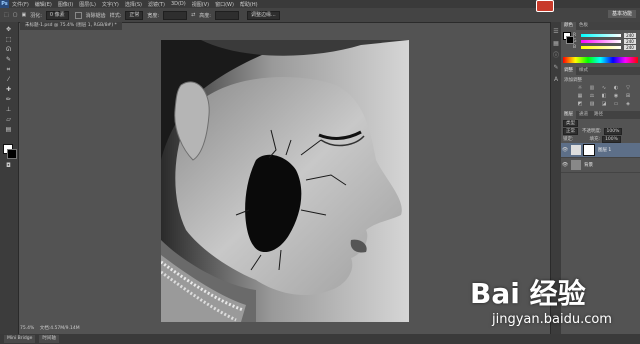 This screenshot has height=344, width=640. What do you see at coordinates (592, 104) in the screenshot?
I see `posterize-icon: ▨` at bounding box center [592, 104].